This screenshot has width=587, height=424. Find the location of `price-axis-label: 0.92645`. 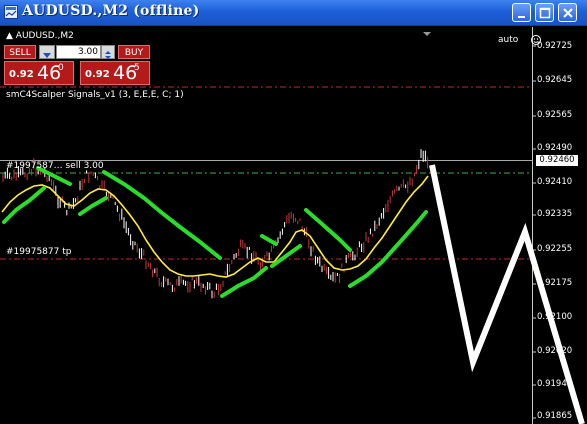

price-axis-label: 0.92645 is located at coordinates (555, 80).